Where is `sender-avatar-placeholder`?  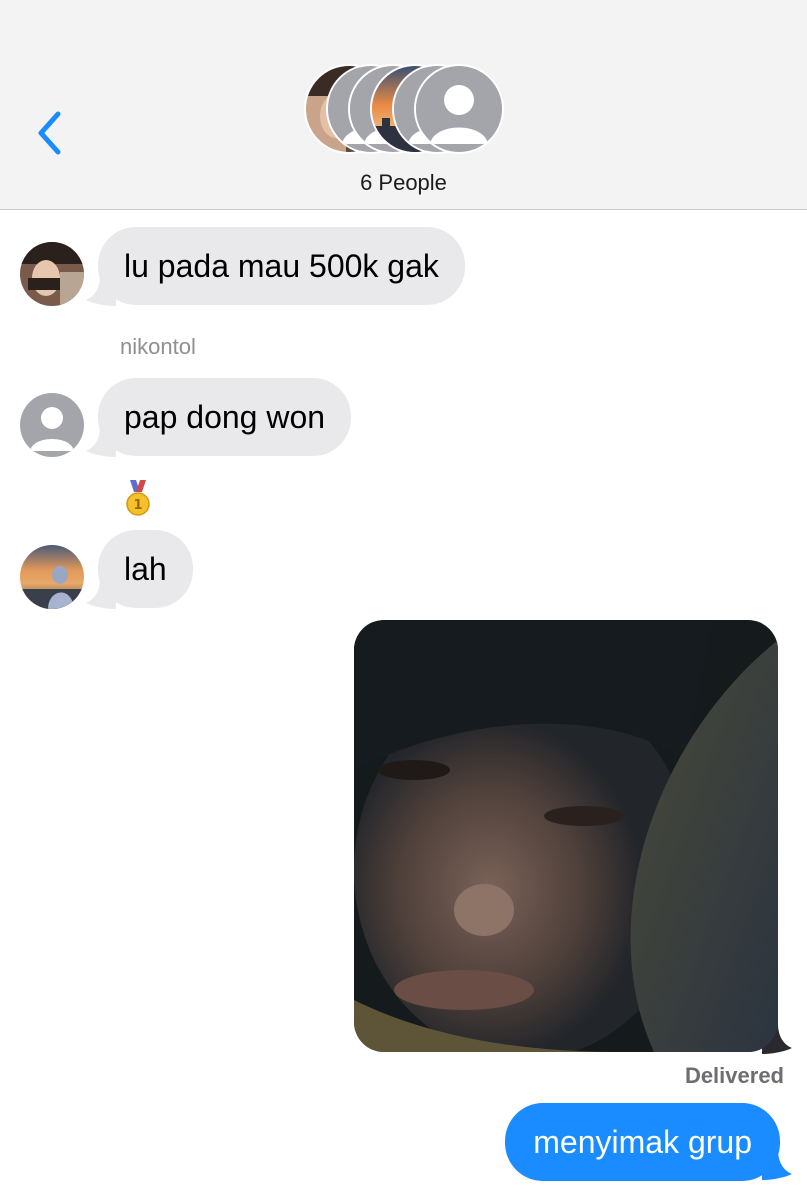 sender-avatar-placeholder is located at coordinates (52, 425).